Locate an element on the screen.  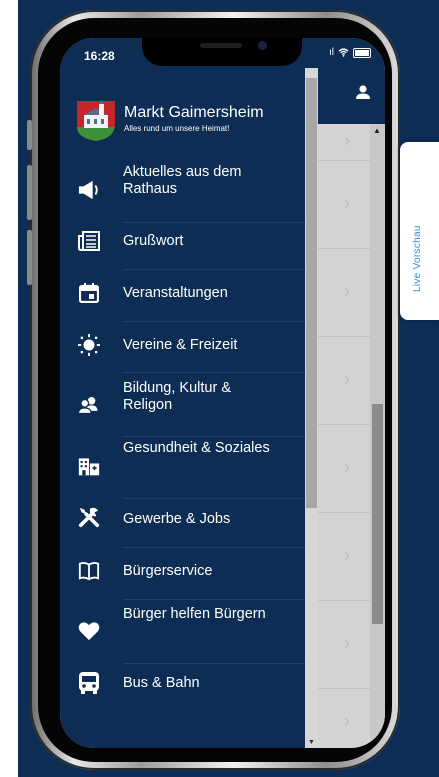
menu-item-gesundheit: Gesundheit & Soziales is located at coordinates (182, 466).